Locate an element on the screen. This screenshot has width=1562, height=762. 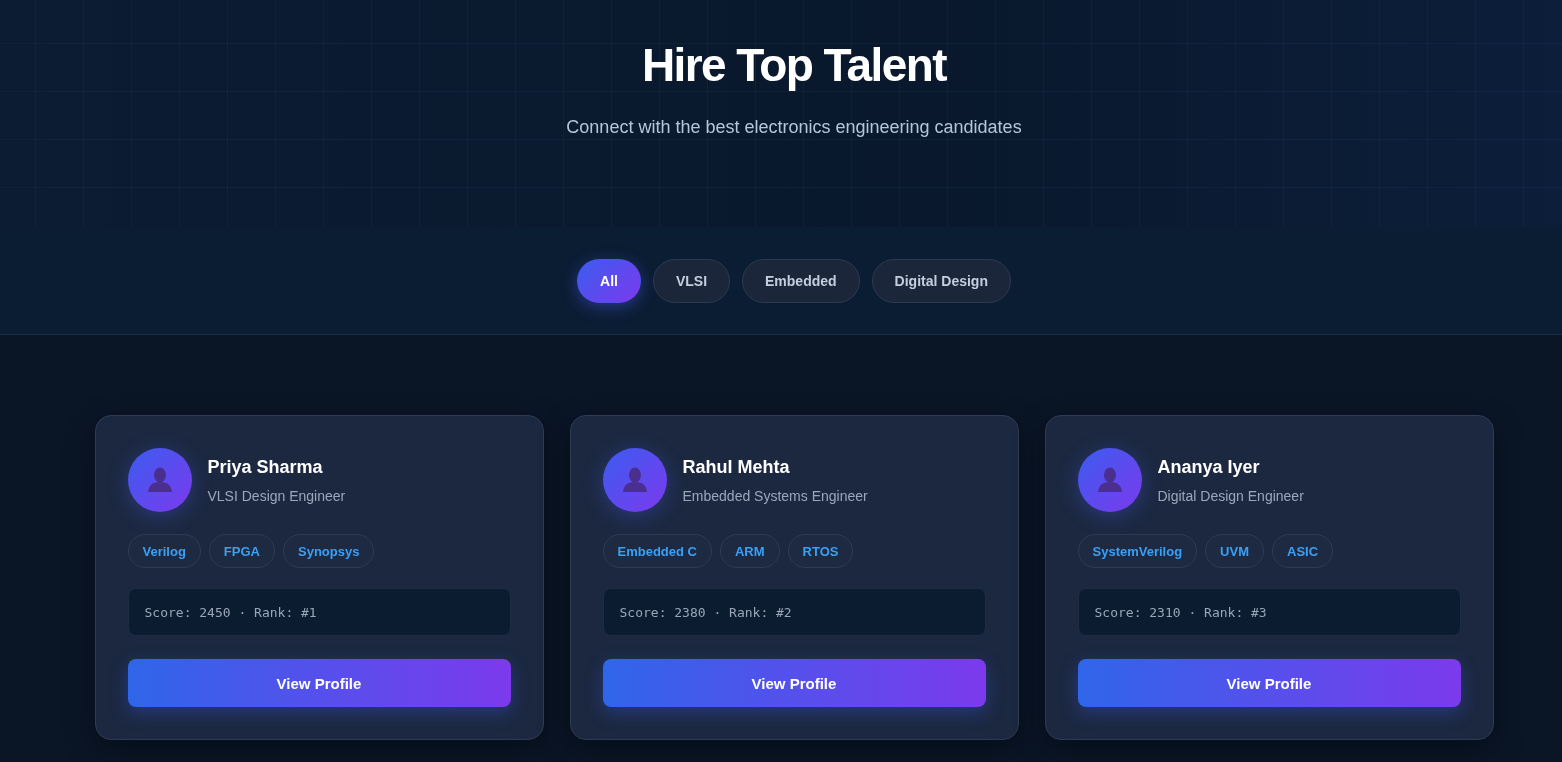
skill-tag: SystemVerilog is located at coordinates (1137, 551).